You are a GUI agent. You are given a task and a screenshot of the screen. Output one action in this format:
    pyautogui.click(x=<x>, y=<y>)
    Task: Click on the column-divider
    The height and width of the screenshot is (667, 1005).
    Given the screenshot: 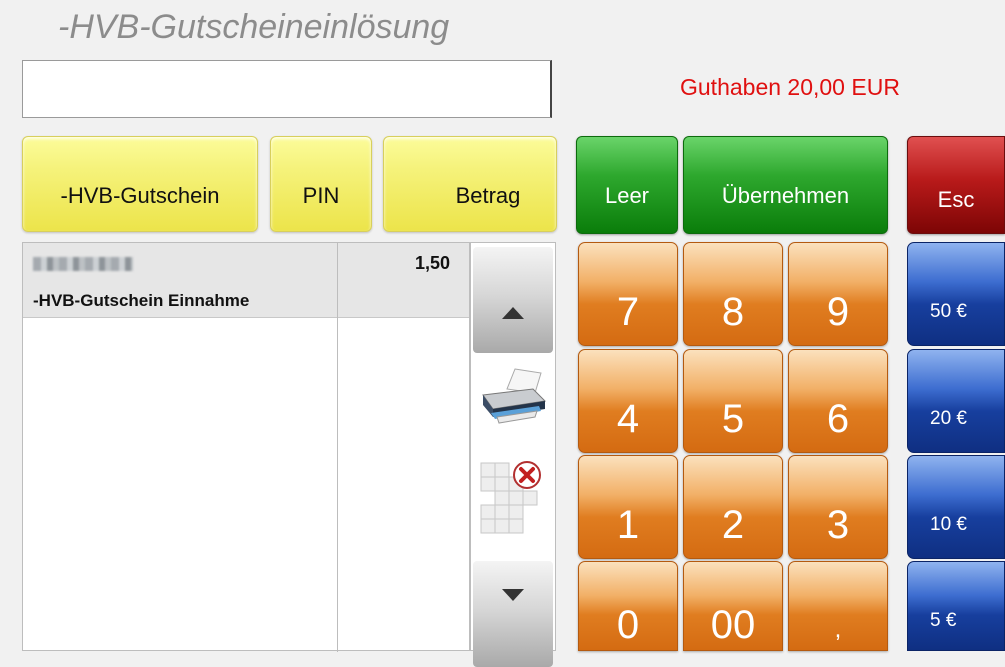 What is the action you would take?
    pyautogui.click(x=337, y=447)
    